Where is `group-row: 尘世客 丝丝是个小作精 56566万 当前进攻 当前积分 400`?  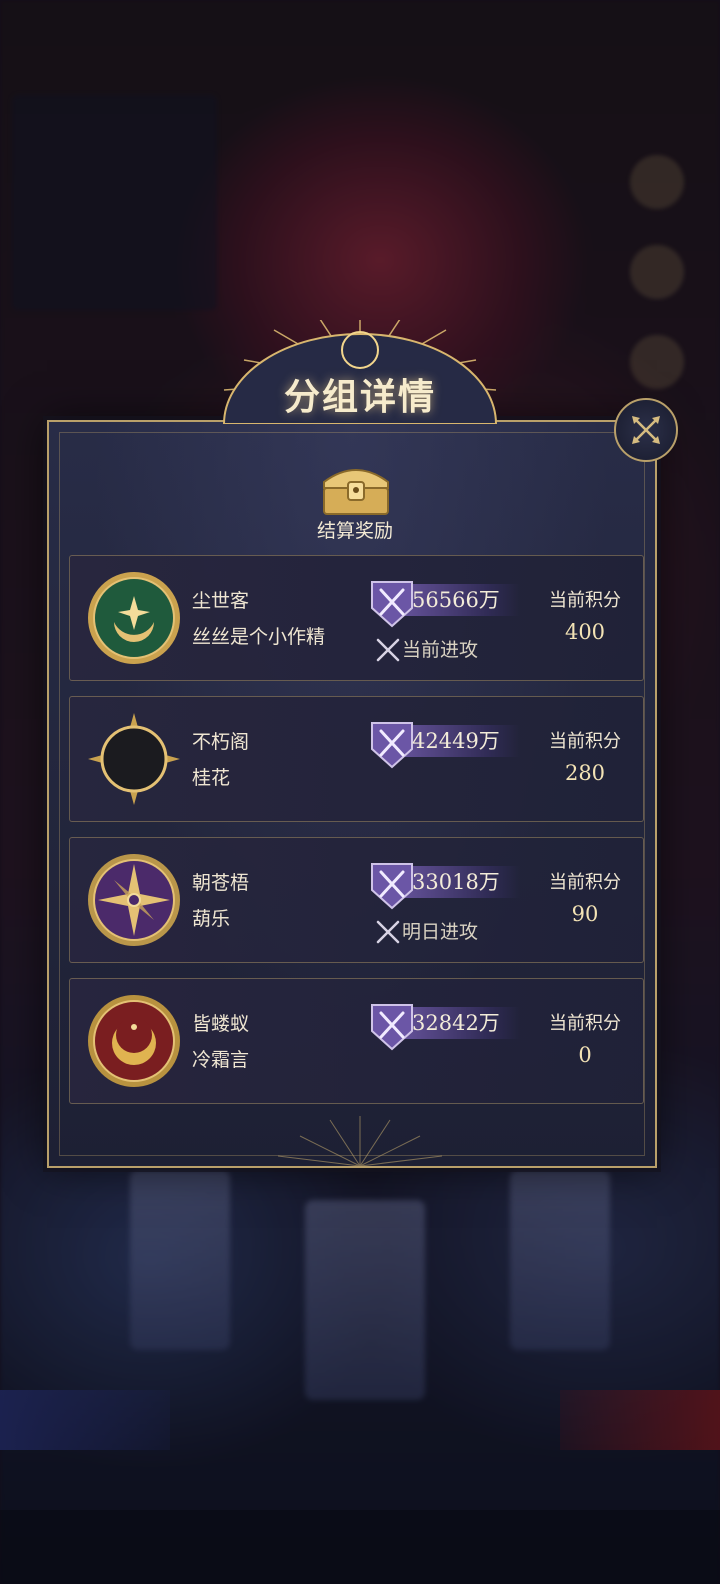
group-row: 尘世客 丝丝是个小作精 56566万 当前进攻 当前积分 400 is located at coordinates (356, 618).